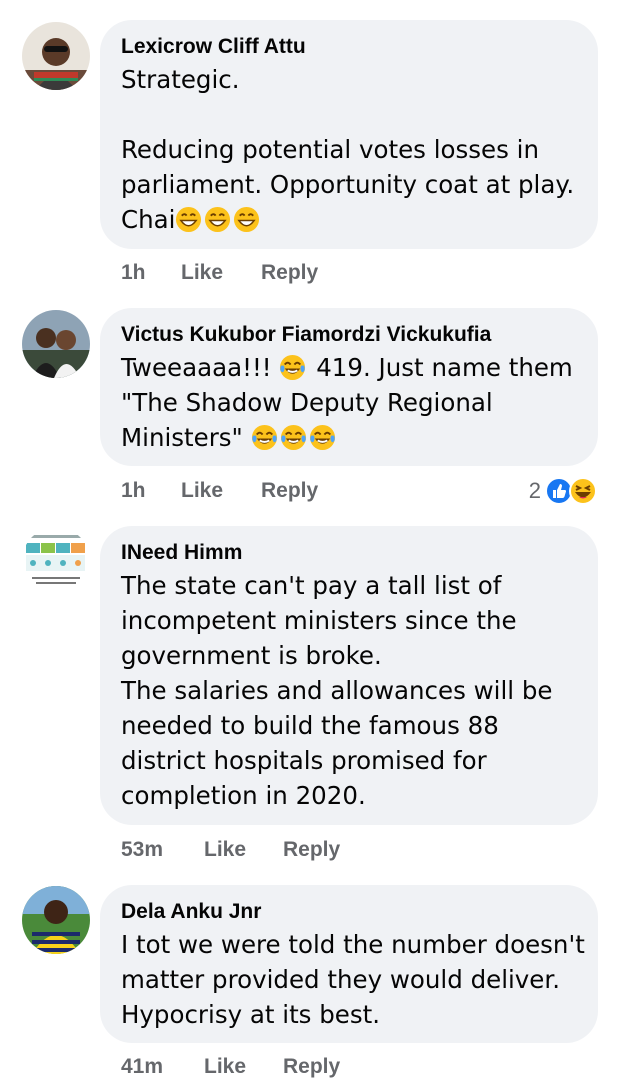  I want to click on comment-line: The state can't pay a tall list of, so click(311, 585).